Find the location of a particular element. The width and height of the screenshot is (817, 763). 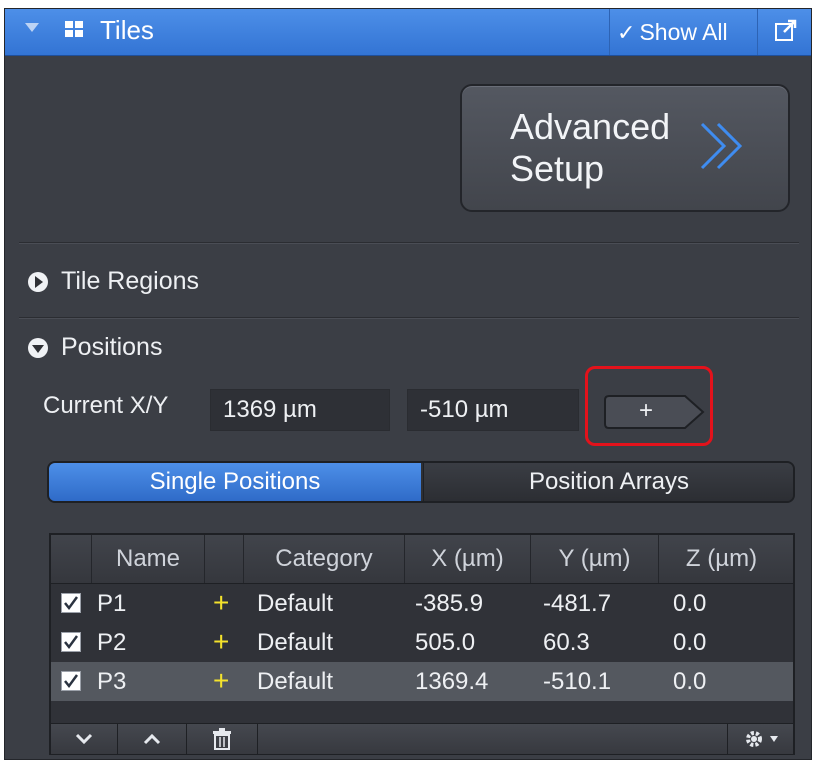

tile-regions-label: Tile Regions is located at coordinates (130, 281).